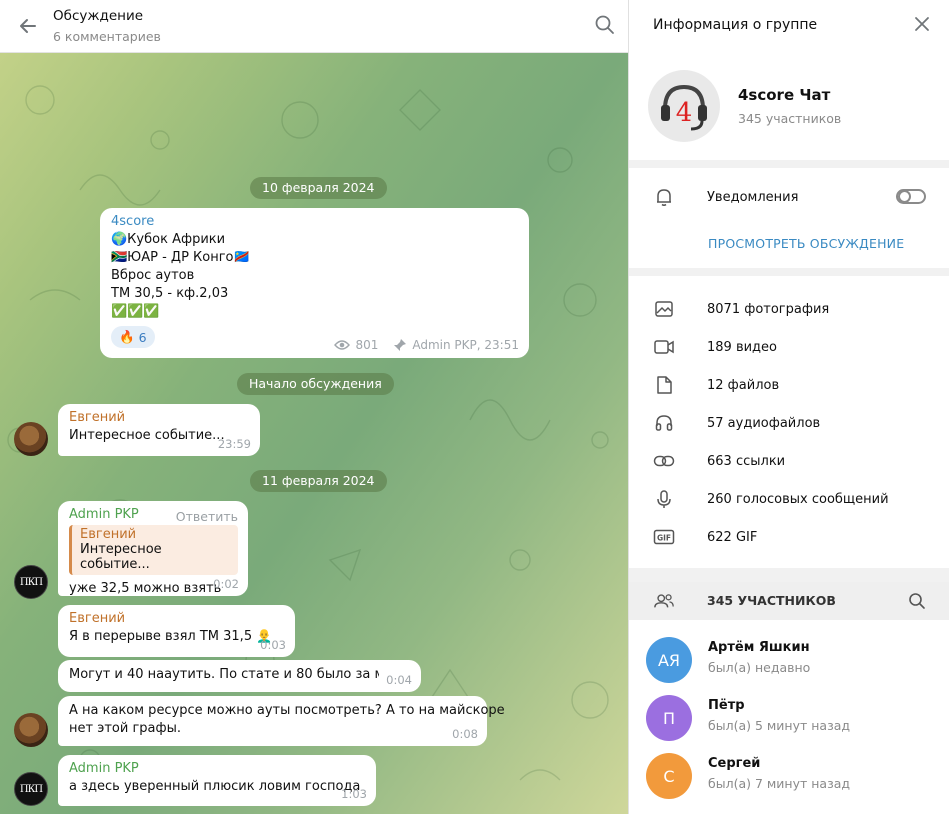 The image size is (949, 814). What do you see at coordinates (318, 481) in the screenshot?
I see `date-separator: 11 февраля 2024` at bounding box center [318, 481].